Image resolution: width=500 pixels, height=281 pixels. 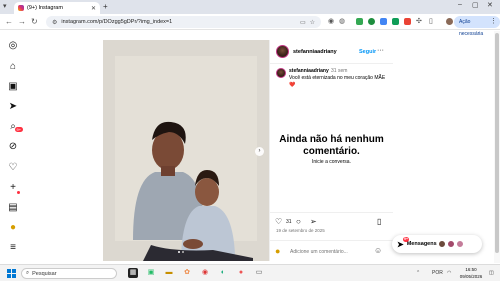 I want to click on notification-center-icon: ◫, so click(x=491, y=273).